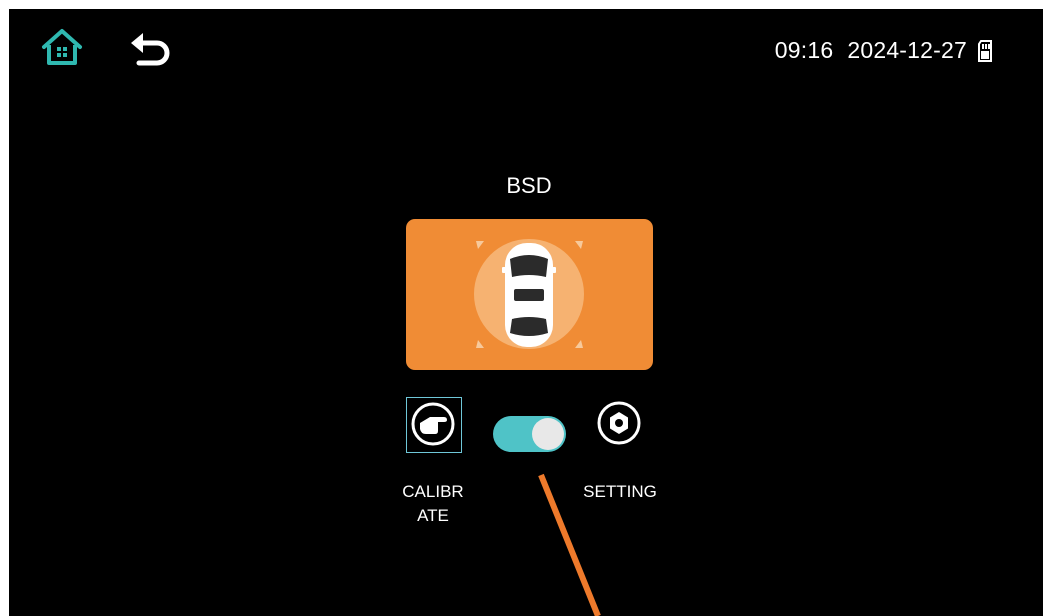 This screenshot has height=616, width=1043. What do you see at coordinates (804, 50) in the screenshot?
I see `clock-time: 09:16` at bounding box center [804, 50].